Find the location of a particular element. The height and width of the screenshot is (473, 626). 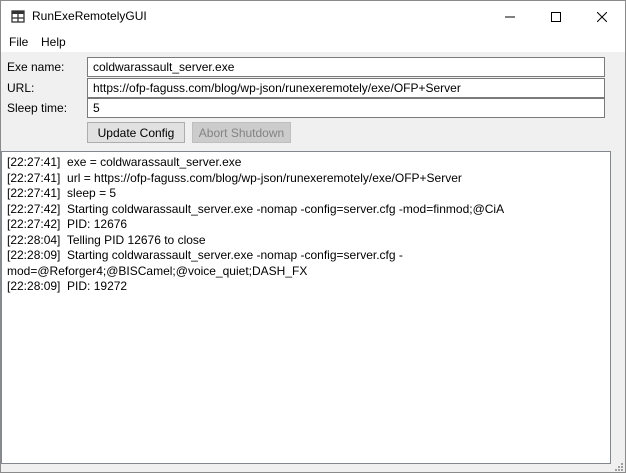

exe-name-label: Exe name: is located at coordinates (36, 67).